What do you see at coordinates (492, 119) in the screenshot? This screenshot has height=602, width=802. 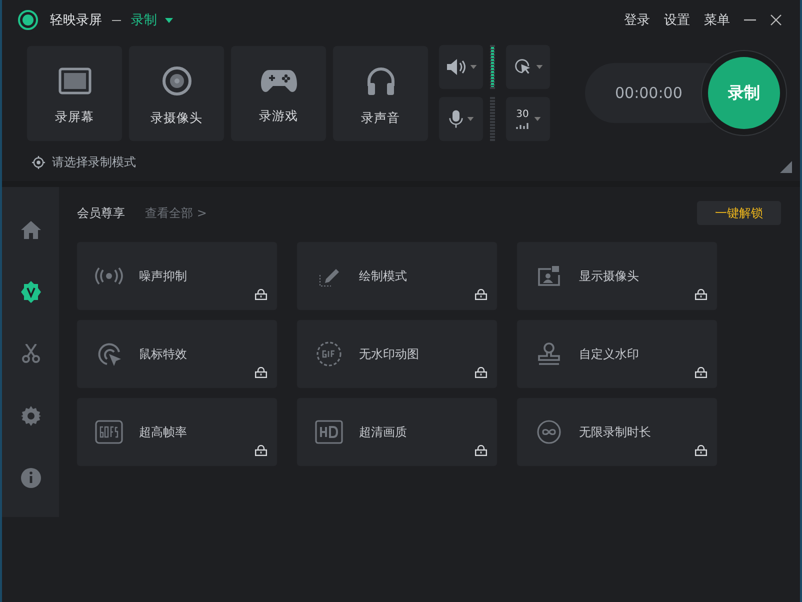 I see `level-meter` at bounding box center [492, 119].